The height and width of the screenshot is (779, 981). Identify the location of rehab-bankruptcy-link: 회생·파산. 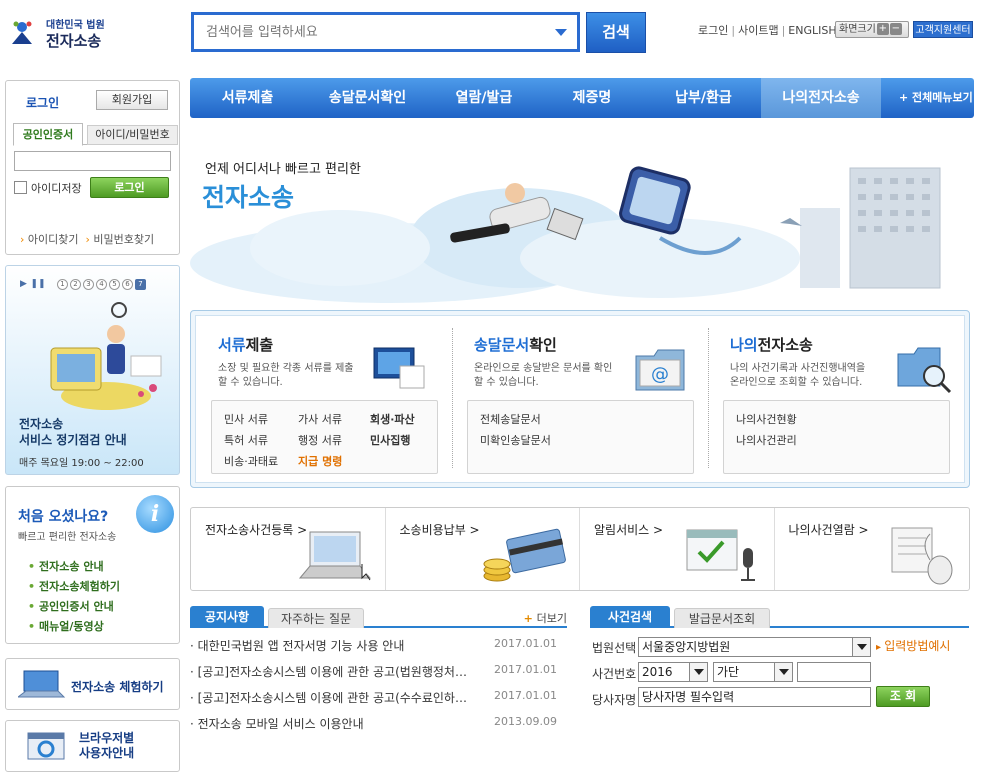
(392, 419).